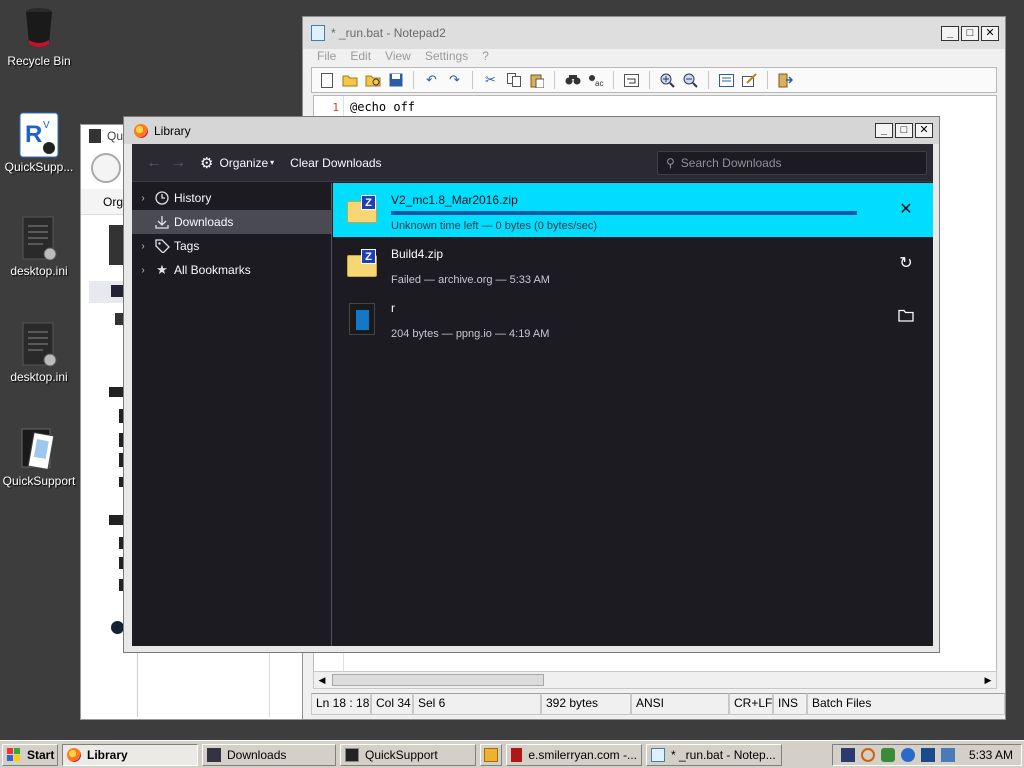 The image size is (1024, 768). Describe the element at coordinates (633, 318) in the screenshot. I see `download-item: r 204 bytes — ppng.io — 4:19 AM` at that location.